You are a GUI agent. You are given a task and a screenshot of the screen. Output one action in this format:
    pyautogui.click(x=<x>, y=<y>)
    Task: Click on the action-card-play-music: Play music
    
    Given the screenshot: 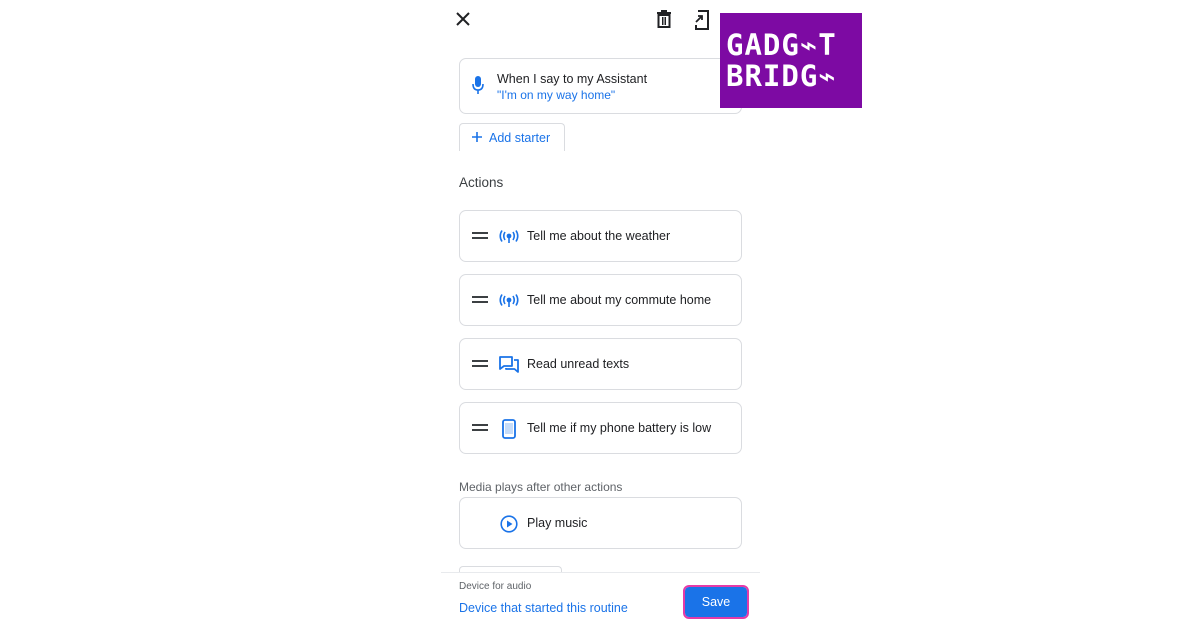 What is the action you would take?
    pyautogui.click(x=600, y=523)
    